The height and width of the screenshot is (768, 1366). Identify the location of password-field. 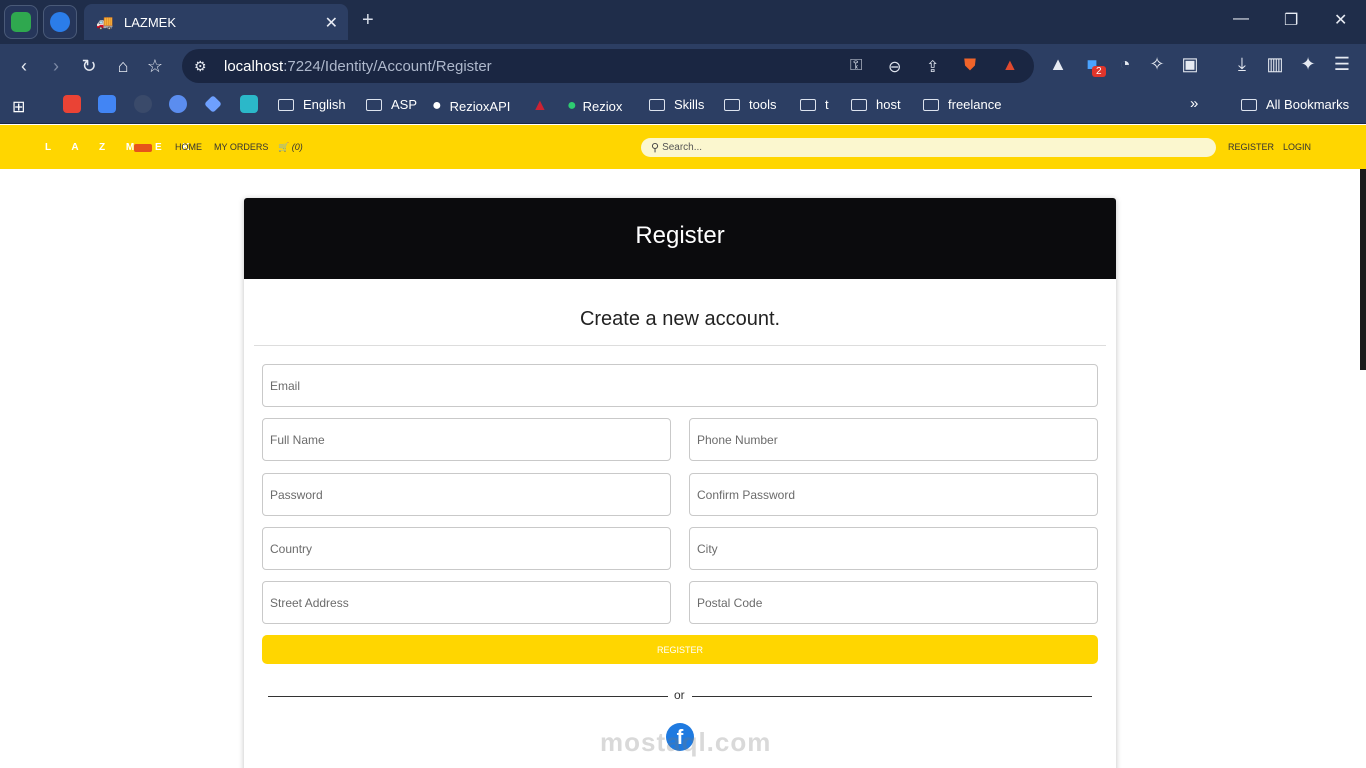
(466, 494).